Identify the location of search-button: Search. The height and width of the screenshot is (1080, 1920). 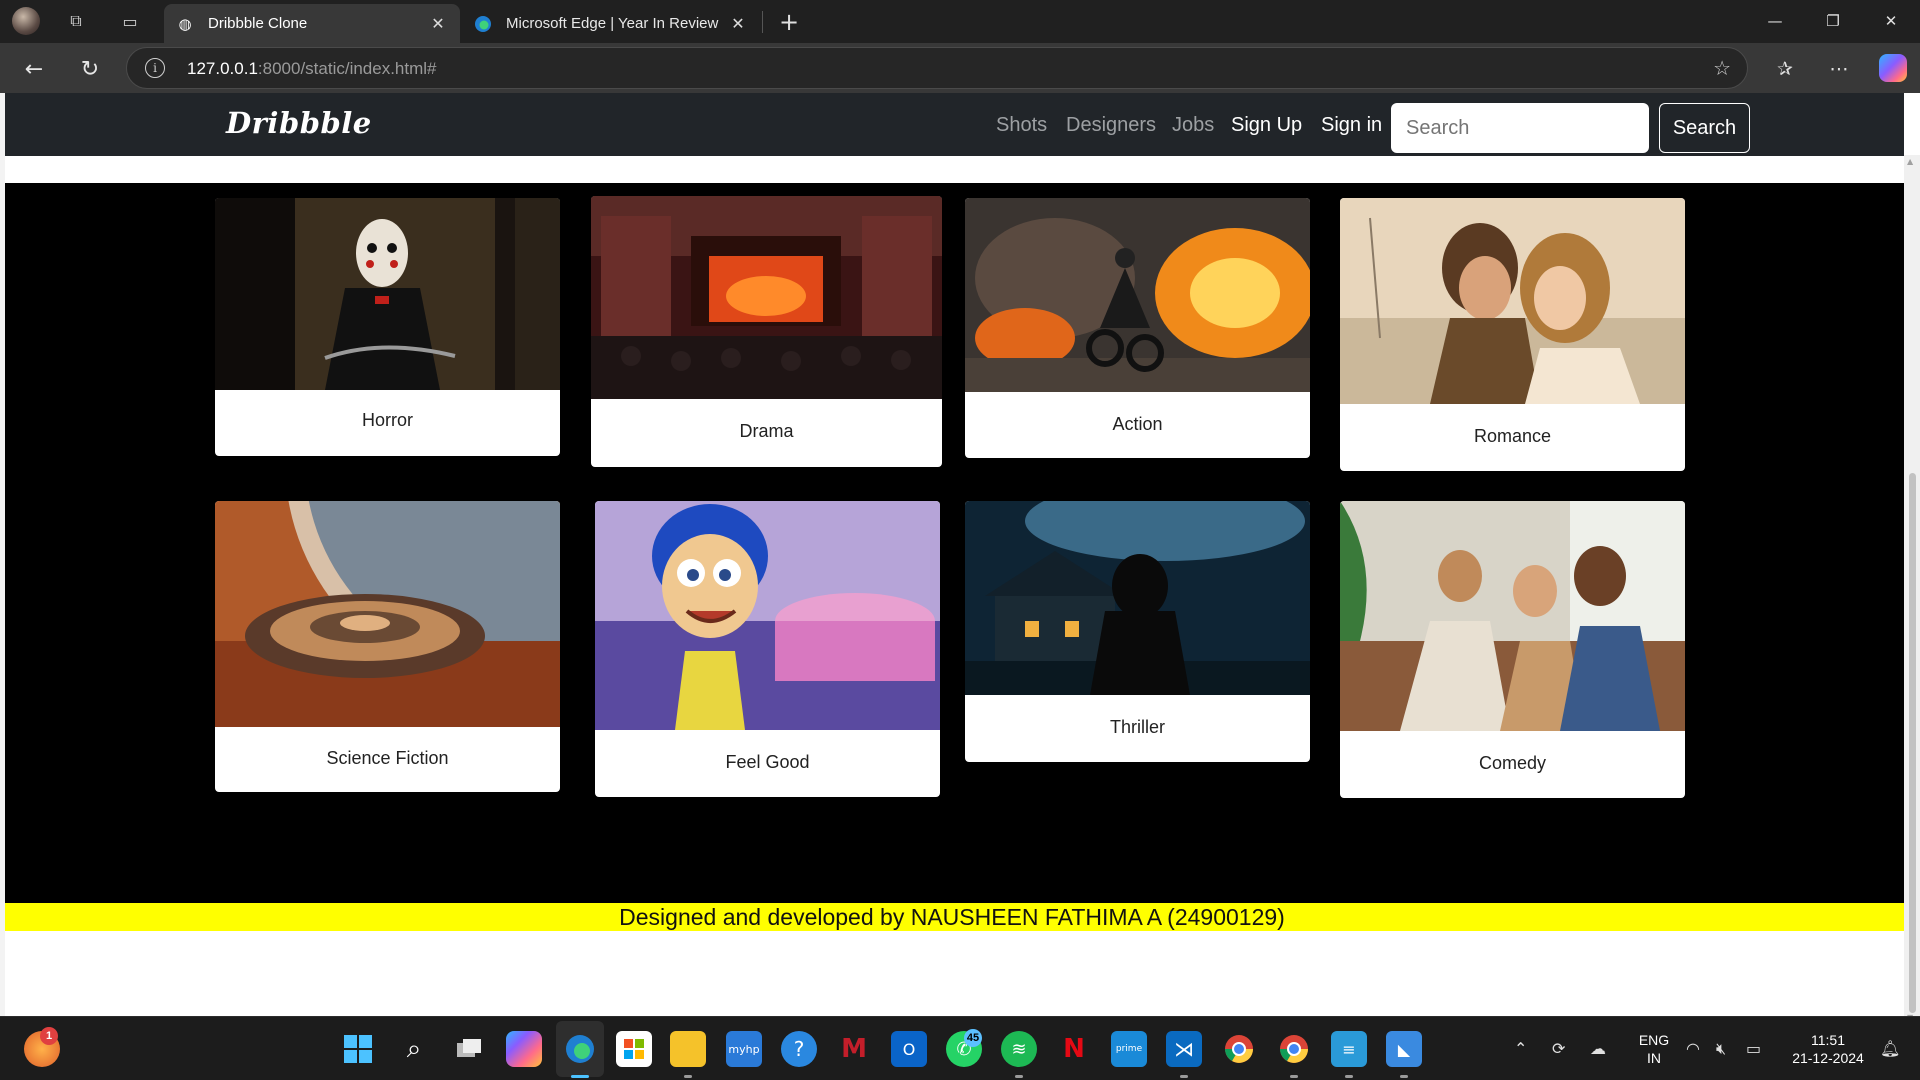
(1704, 128).